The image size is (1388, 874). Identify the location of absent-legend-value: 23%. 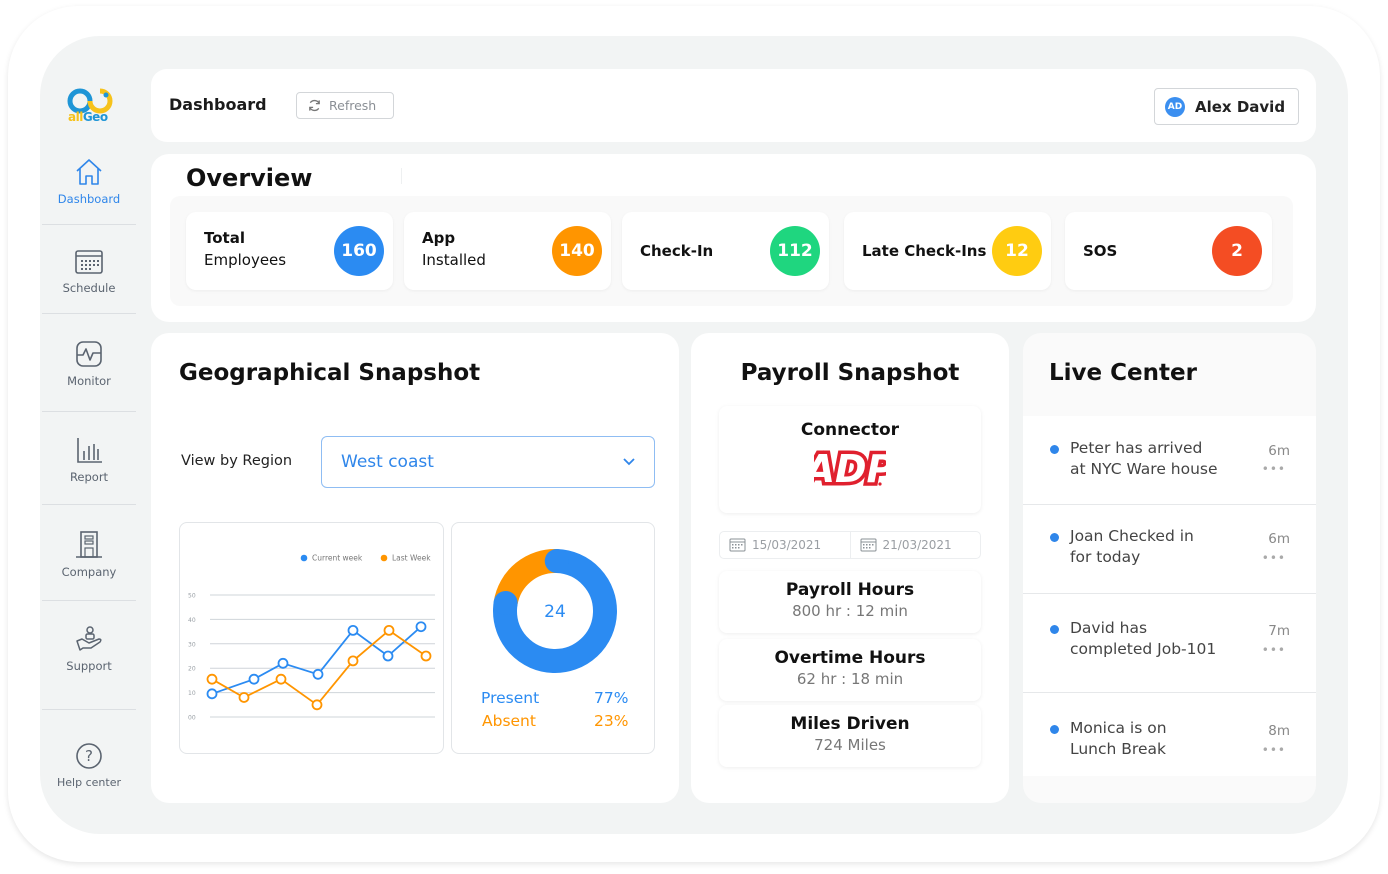
(611, 721).